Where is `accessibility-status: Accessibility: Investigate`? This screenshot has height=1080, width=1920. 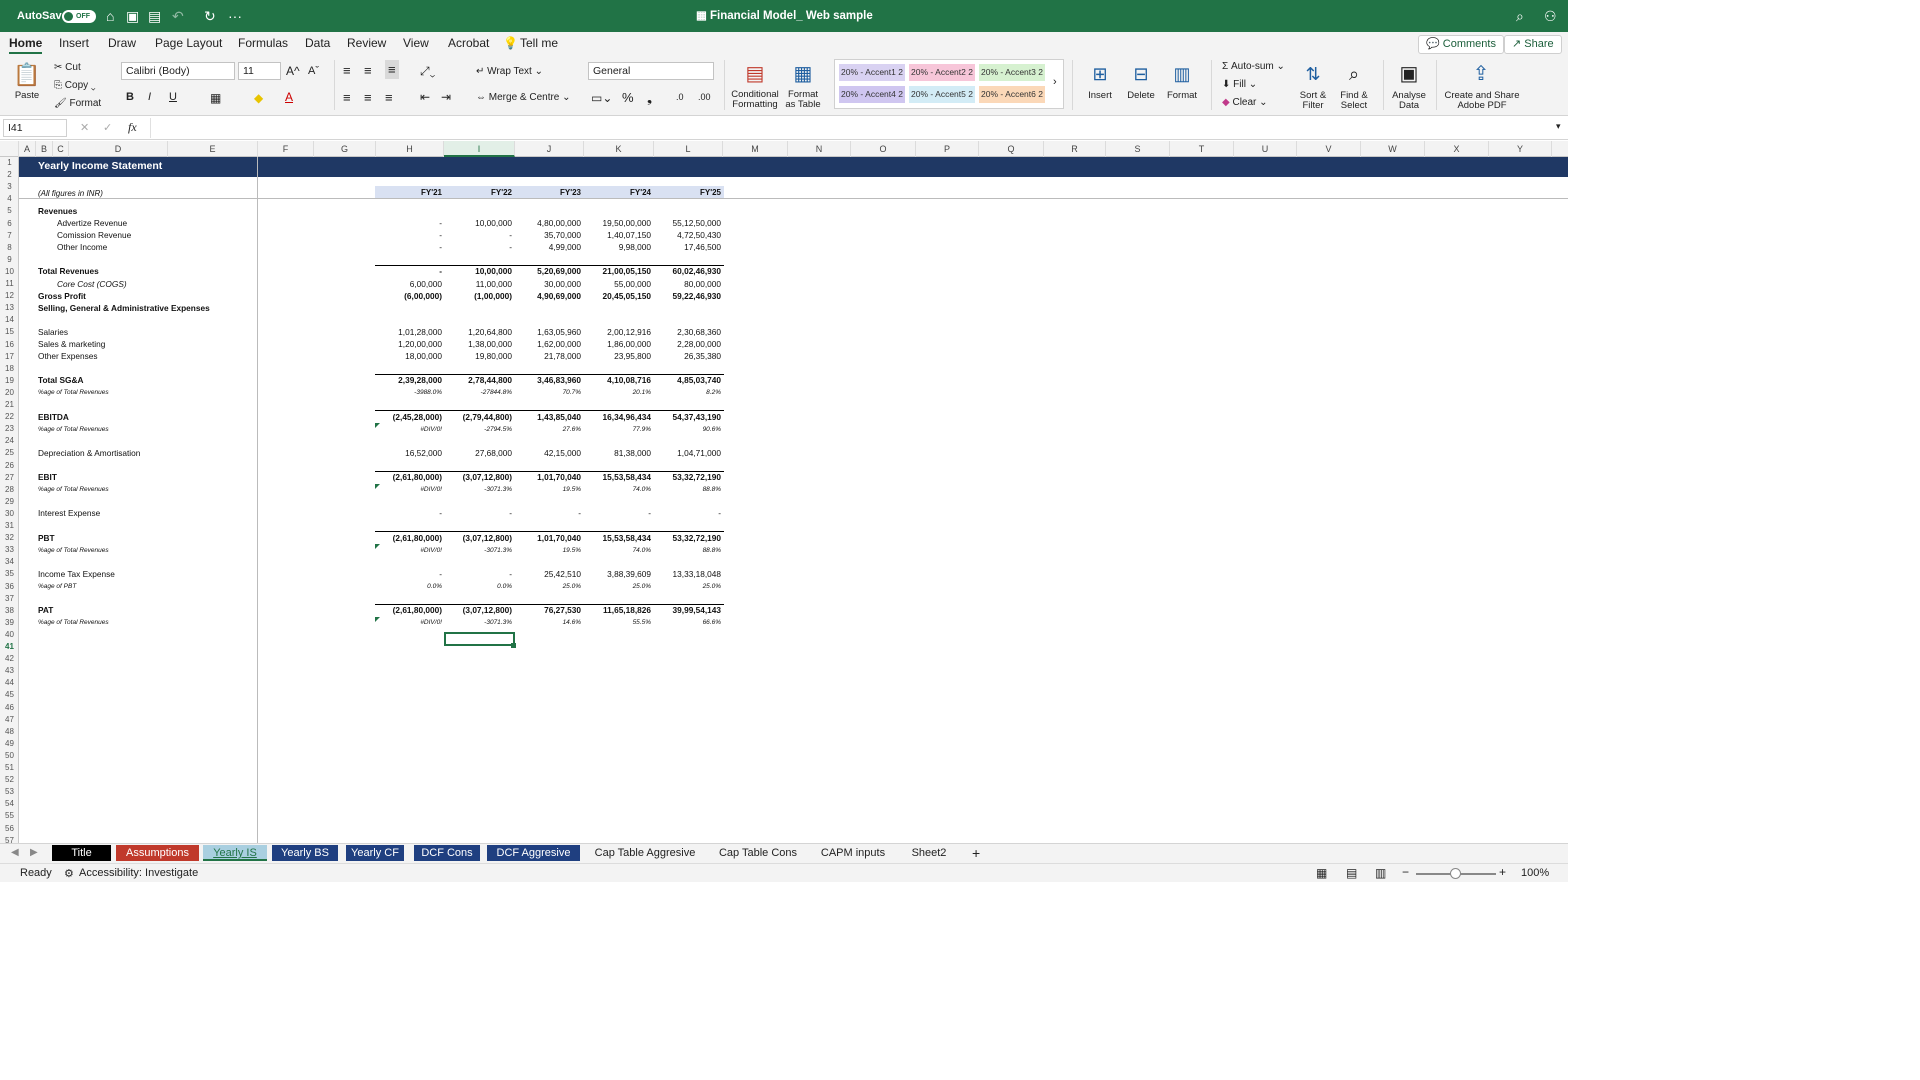
accessibility-status: Accessibility: Investigate is located at coordinates (138, 873).